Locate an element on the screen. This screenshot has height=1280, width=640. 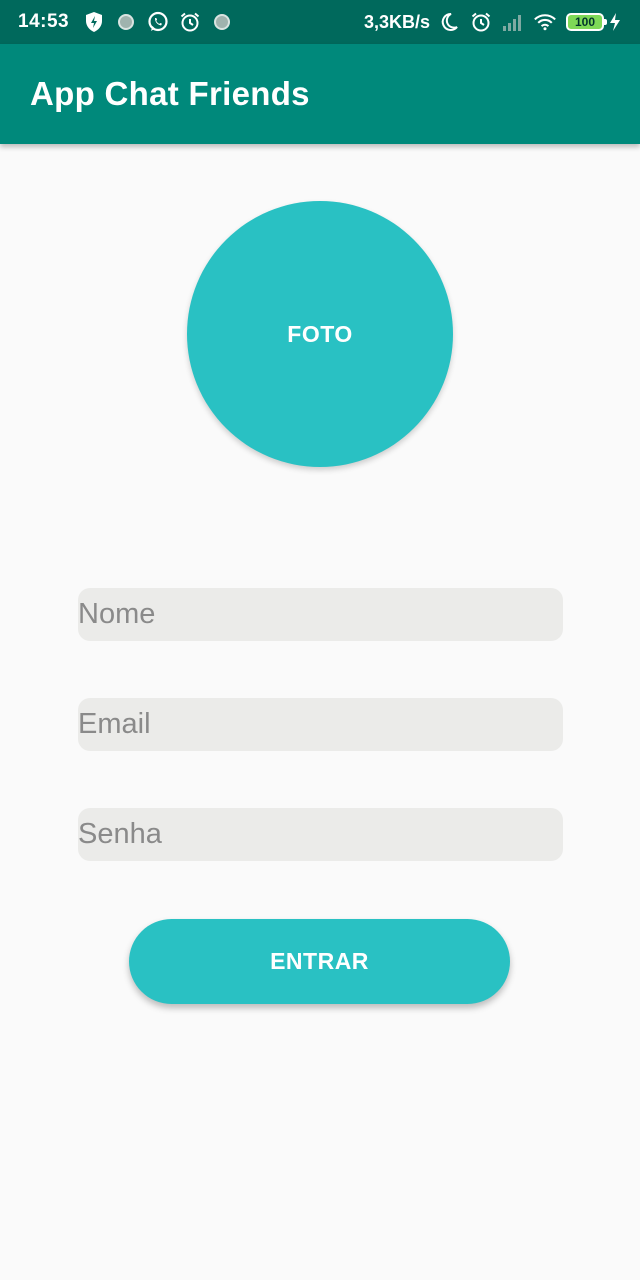
photo-picker-button: FOTO is located at coordinates (320, 334).